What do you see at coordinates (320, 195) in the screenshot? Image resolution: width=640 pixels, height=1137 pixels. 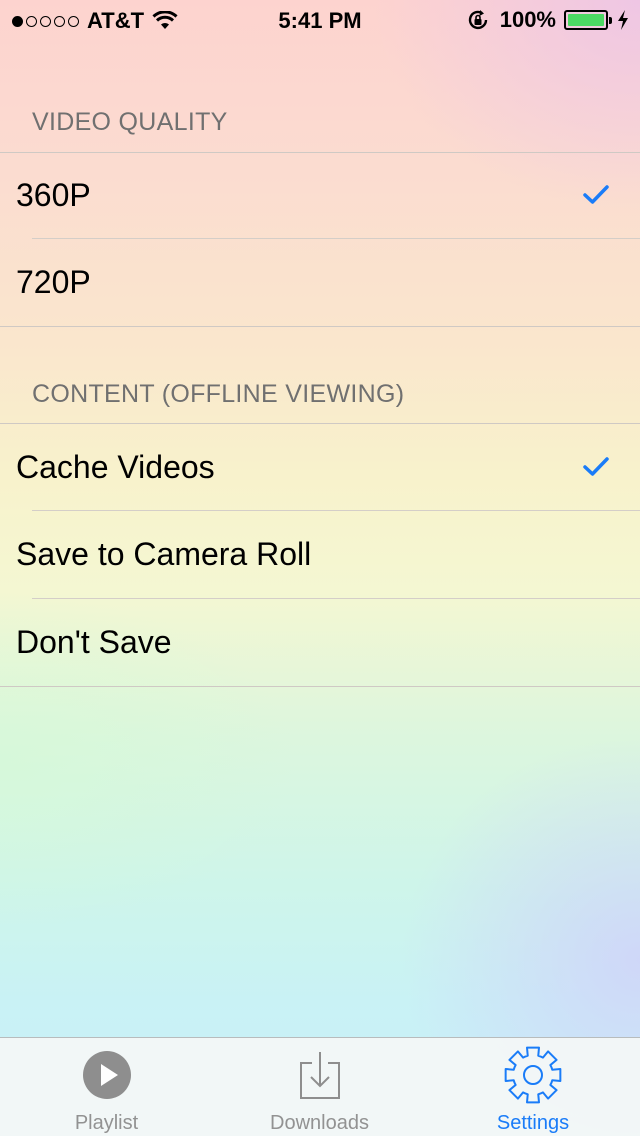 I see `row-360p: 360P` at bounding box center [320, 195].